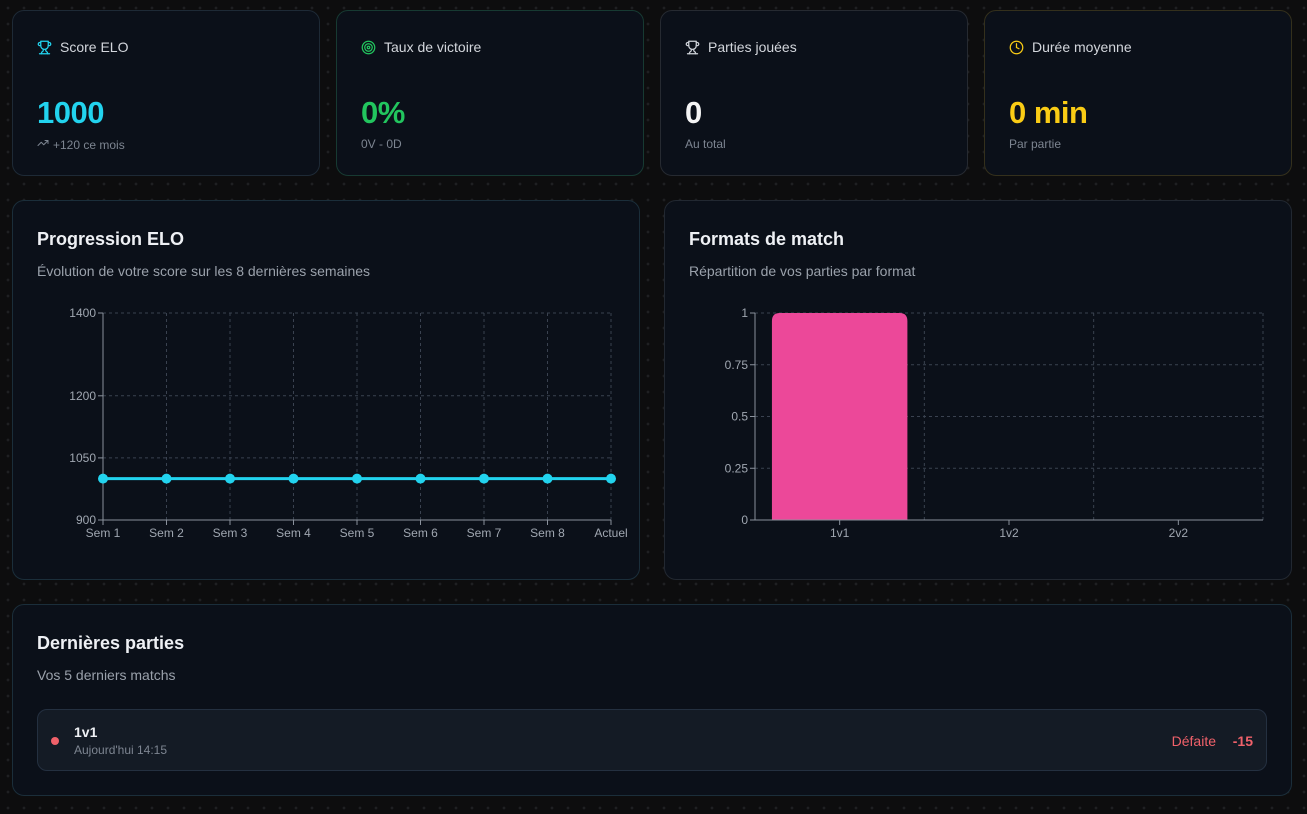 Image resolution: width=1307 pixels, height=814 pixels. I want to click on x-tick-label: Sem 5, so click(357, 533).